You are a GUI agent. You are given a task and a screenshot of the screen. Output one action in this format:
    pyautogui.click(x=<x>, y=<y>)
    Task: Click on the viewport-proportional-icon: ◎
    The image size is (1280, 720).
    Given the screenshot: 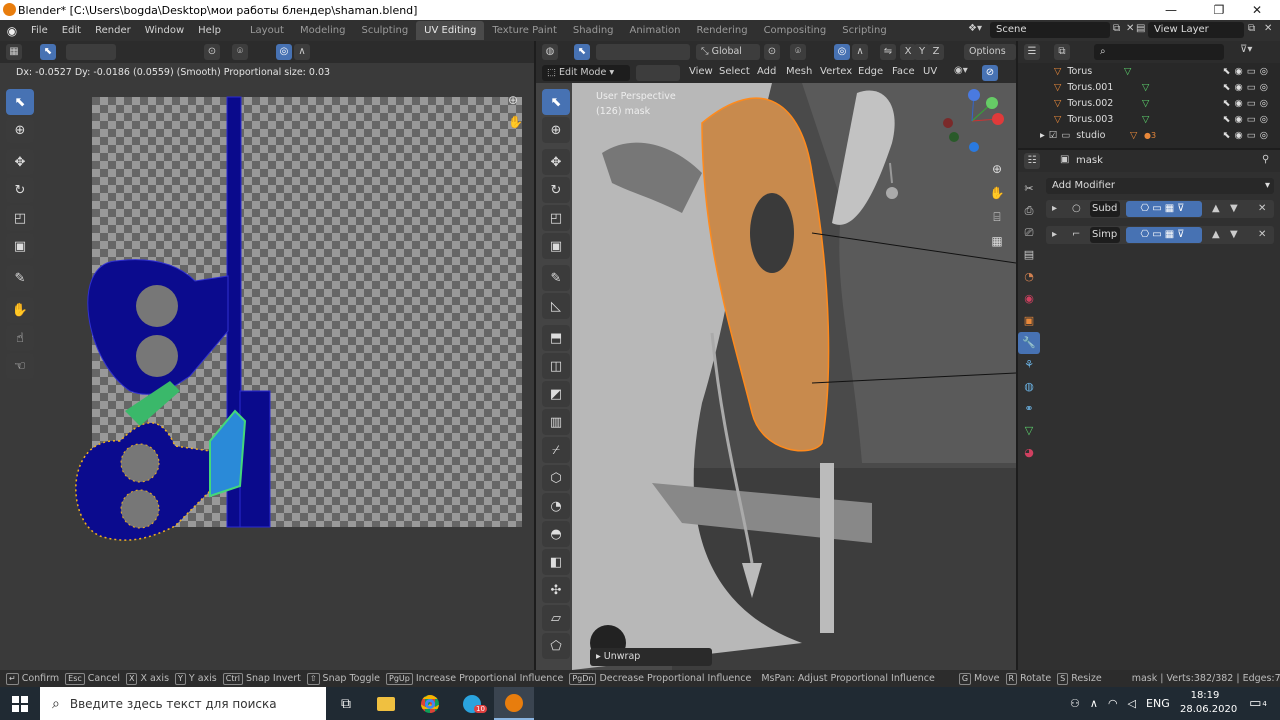 What is the action you would take?
    pyautogui.click(x=842, y=52)
    